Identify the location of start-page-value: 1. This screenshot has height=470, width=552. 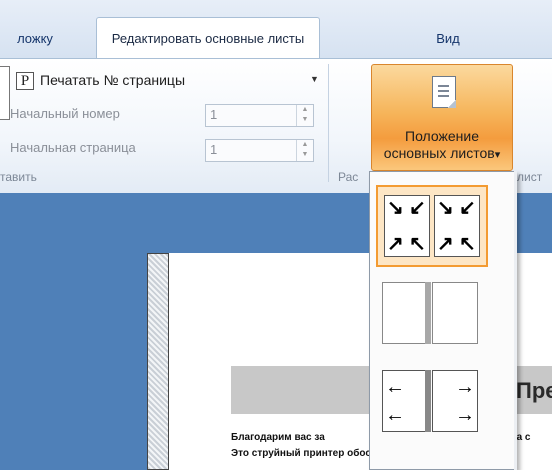
(214, 149).